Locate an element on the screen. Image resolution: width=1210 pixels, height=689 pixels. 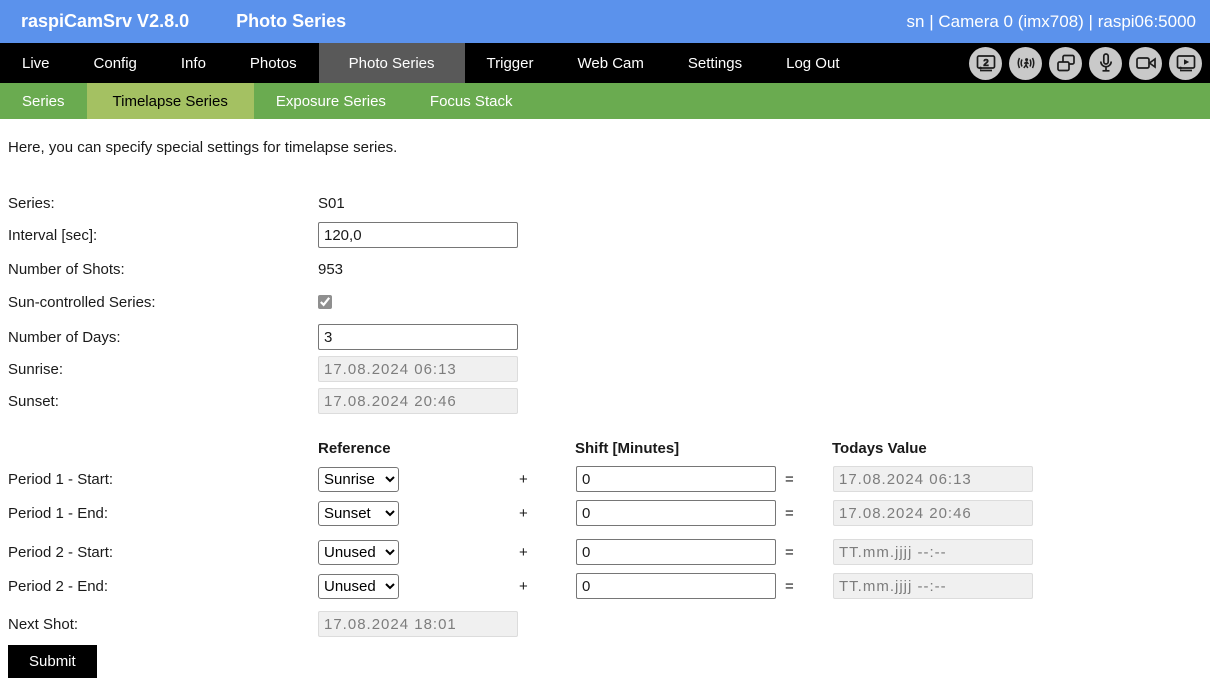
sun-controlled-label: Sun-controlled Series: is located at coordinates (82, 302).